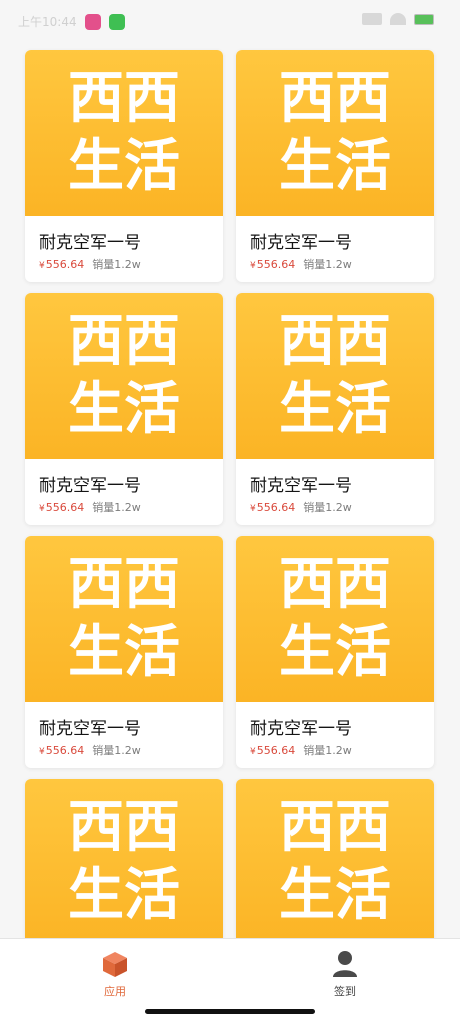 The height and width of the screenshot is (1022, 460). I want to click on tab-checkin: 签到, so click(345, 977).